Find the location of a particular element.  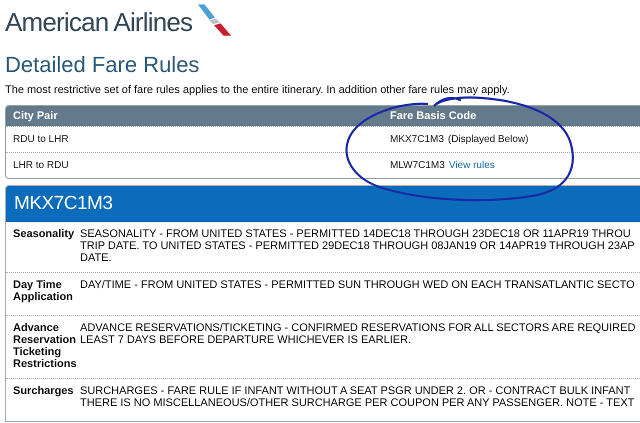

rule-label: Day Time Application is located at coordinates (43, 292).